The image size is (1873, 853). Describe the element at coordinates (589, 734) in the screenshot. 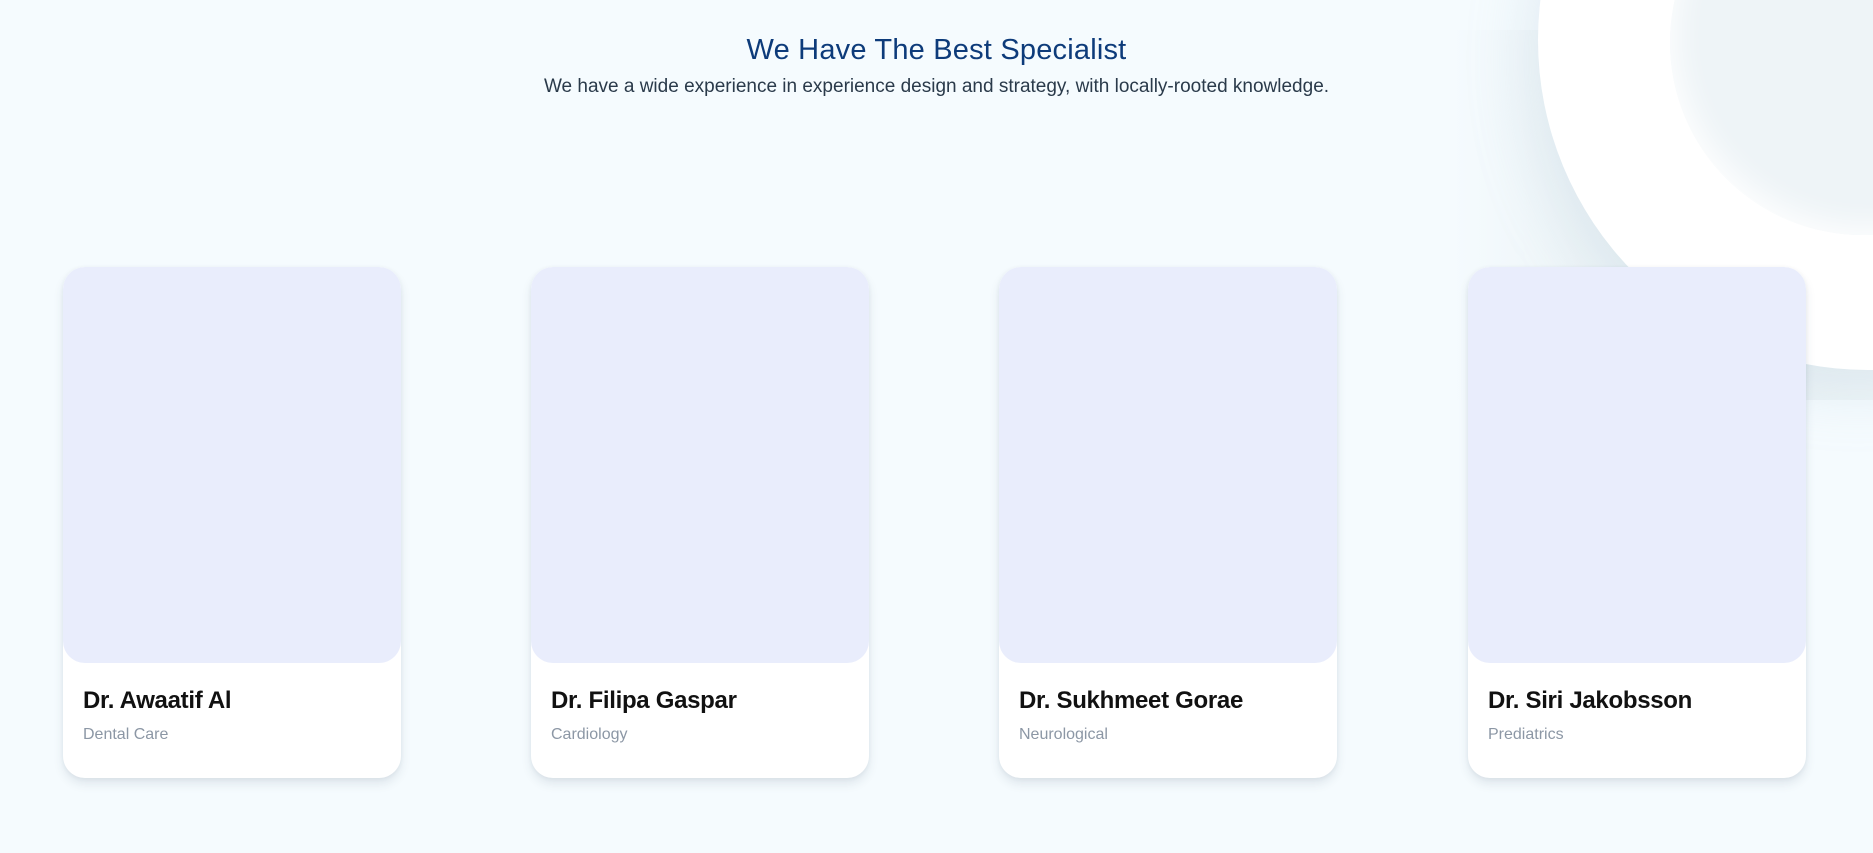

I see `doctor-specialty: Cardiology` at that location.